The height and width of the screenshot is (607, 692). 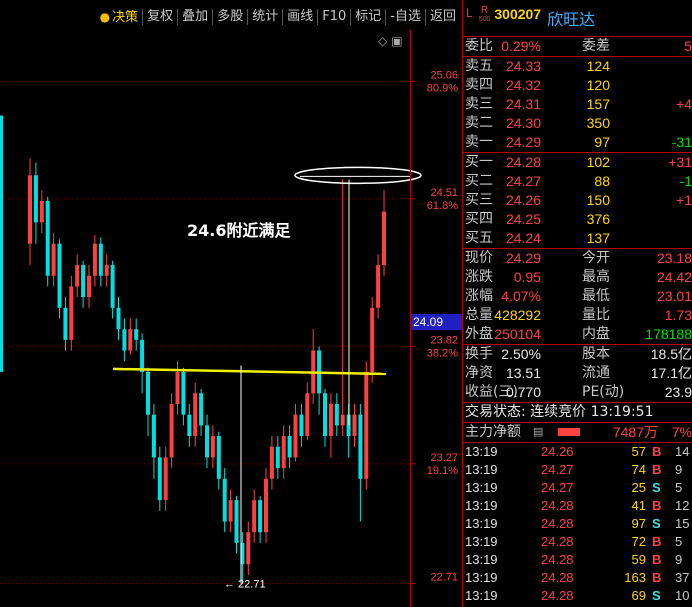 What do you see at coordinates (638, 487) in the screenshot?
I see `tick-volume: 25` at bounding box center [638, 487].